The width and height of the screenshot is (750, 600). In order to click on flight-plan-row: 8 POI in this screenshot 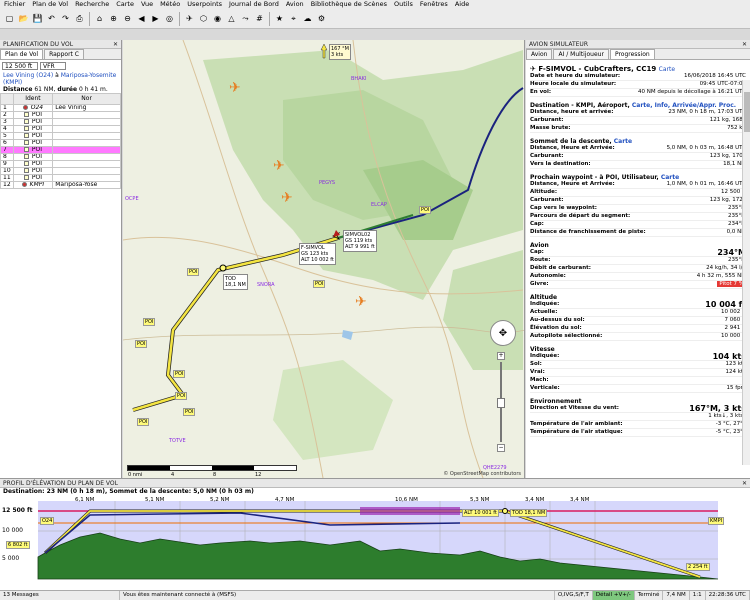, I will do `click(60, 157)`.